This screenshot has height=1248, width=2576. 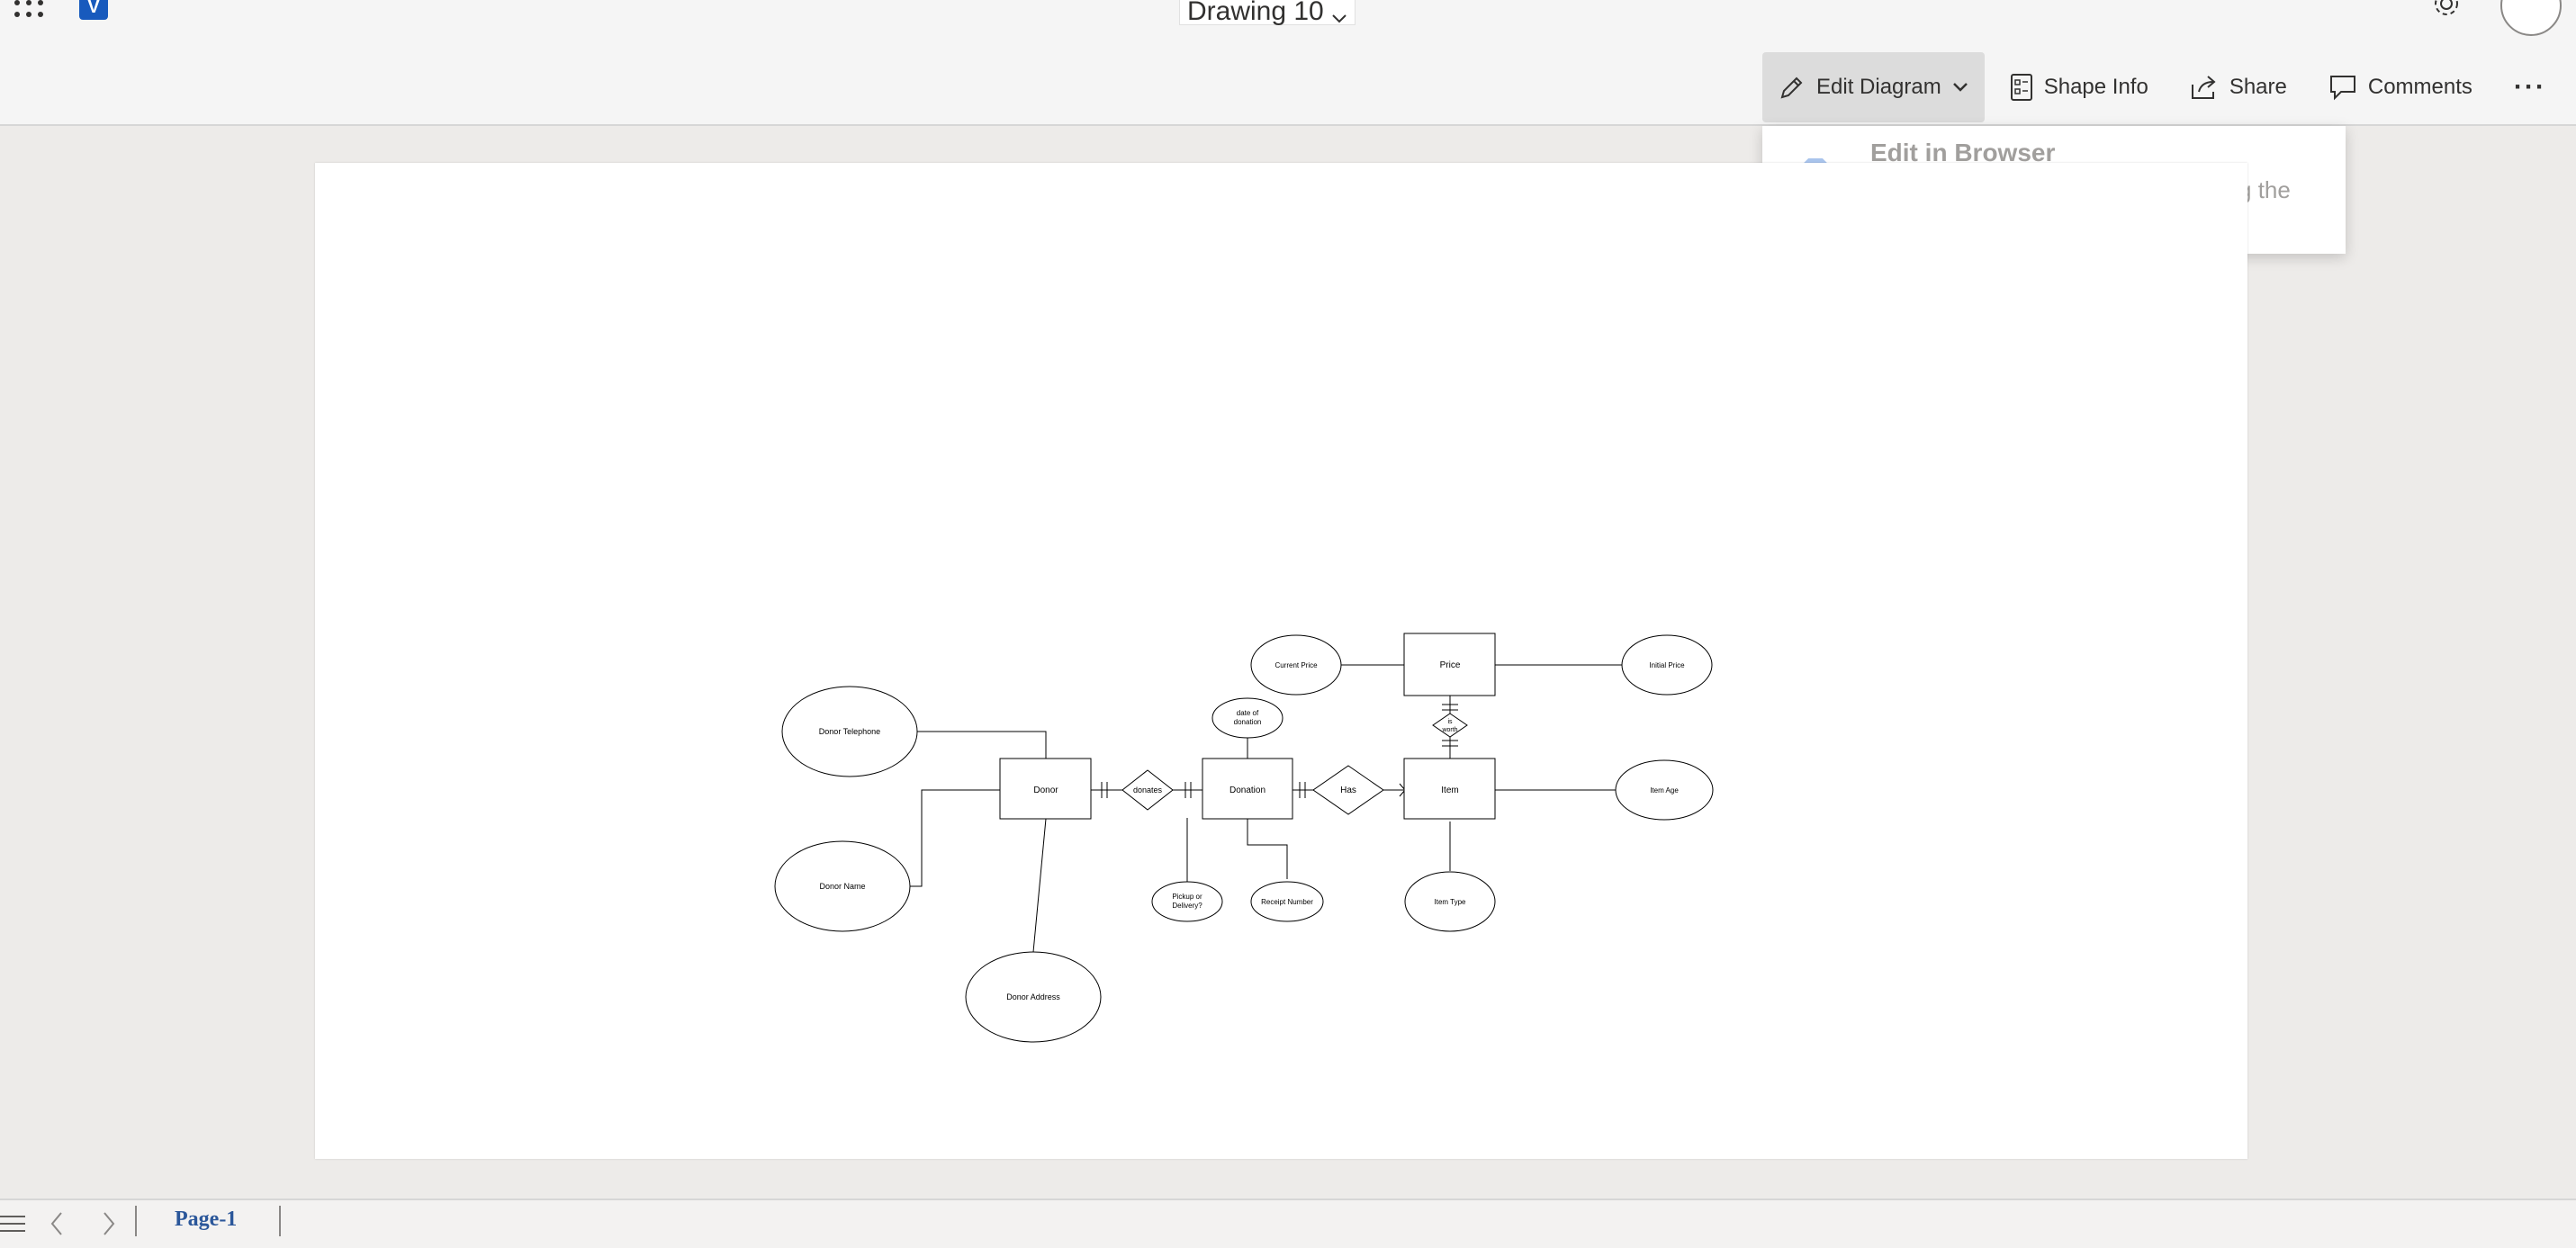 What do you see at coordinates (2021, 87) in the screenshot?
I see `shape-info-icon` at bounding box center [2021, 87].